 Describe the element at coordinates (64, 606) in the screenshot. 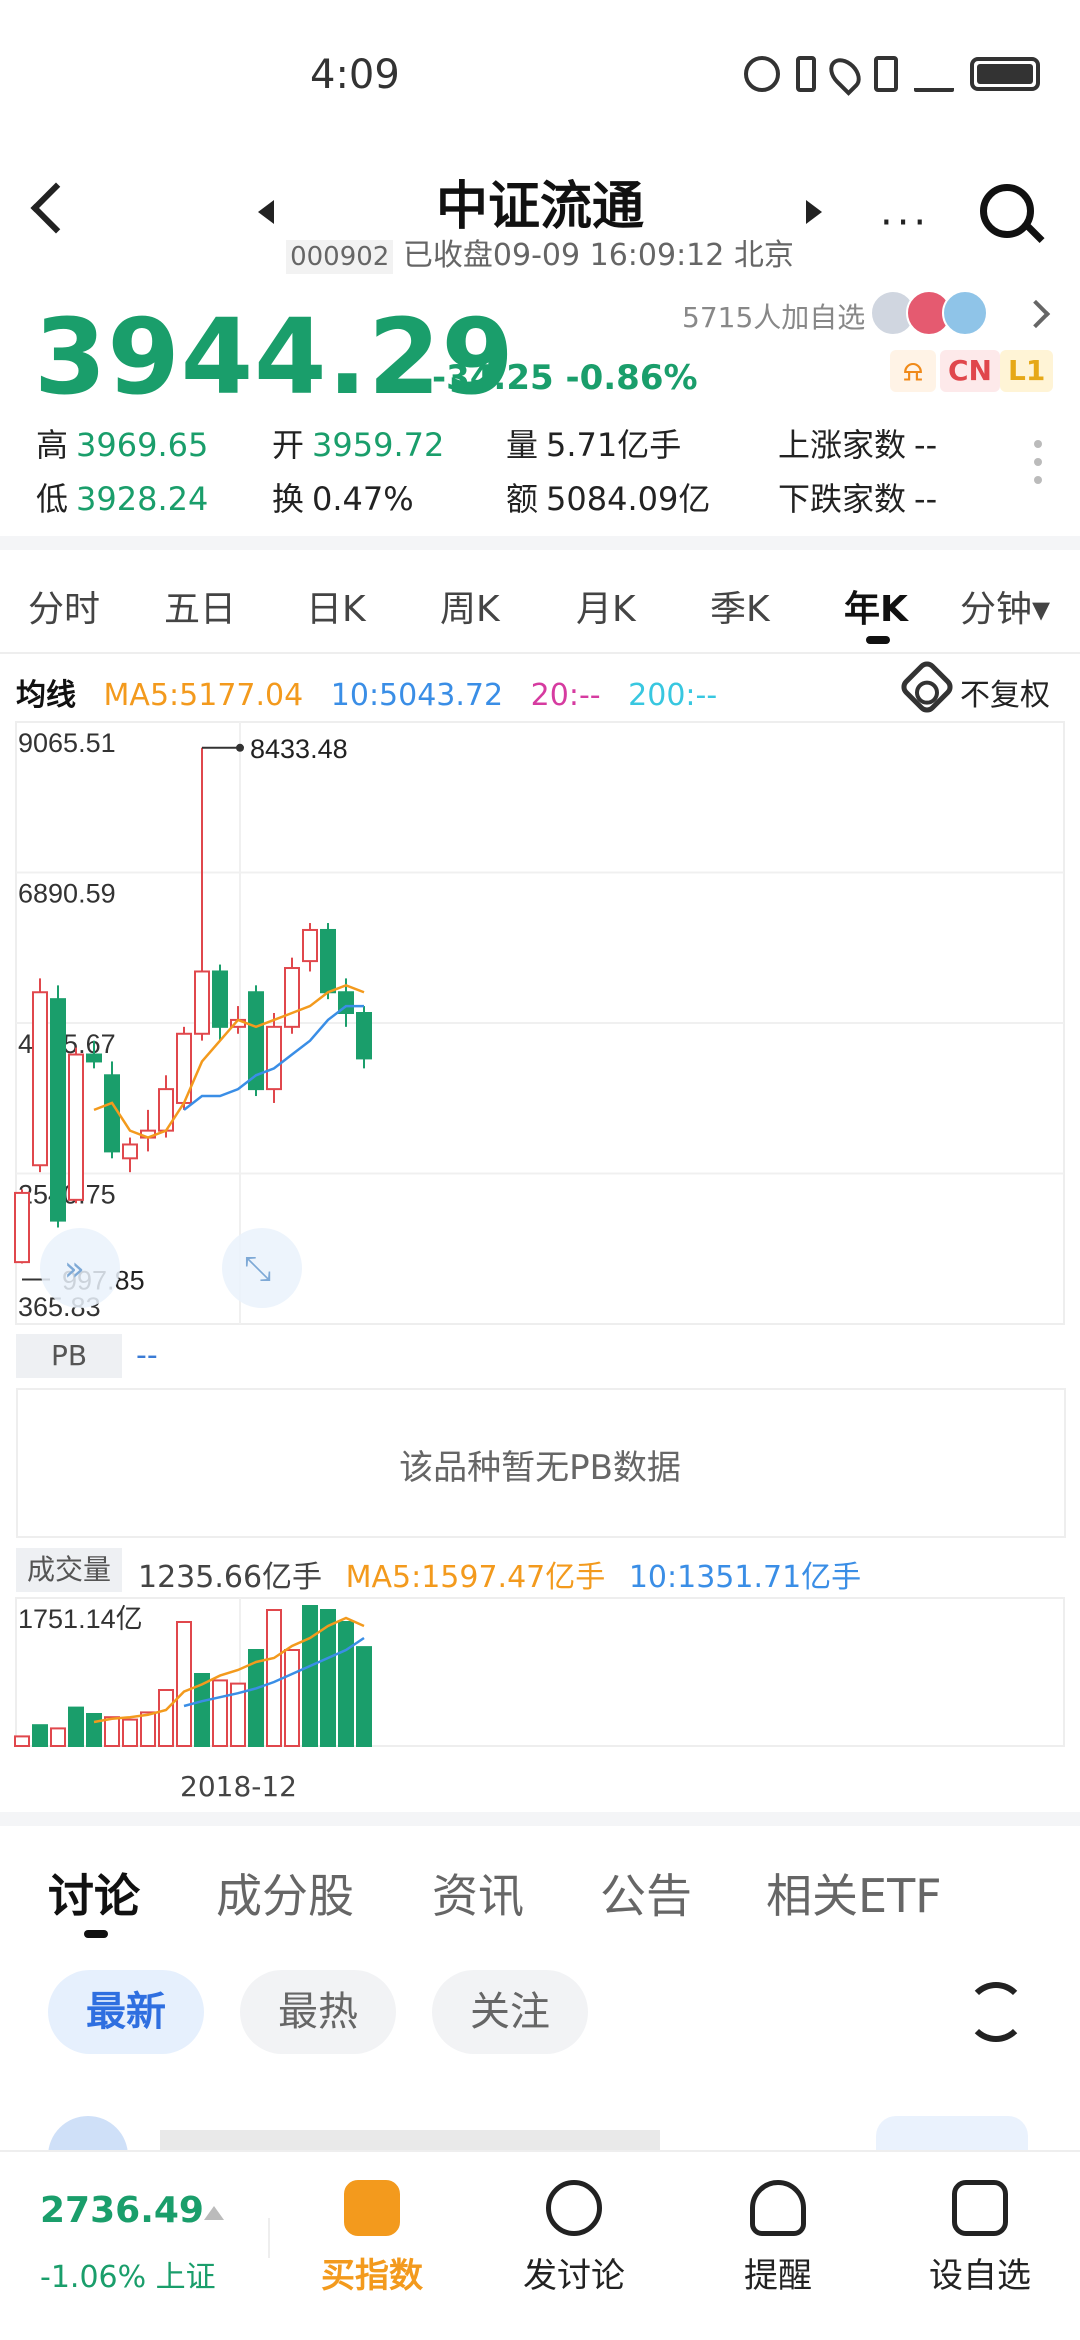

I see `tab-intraday: 分时` at that location.